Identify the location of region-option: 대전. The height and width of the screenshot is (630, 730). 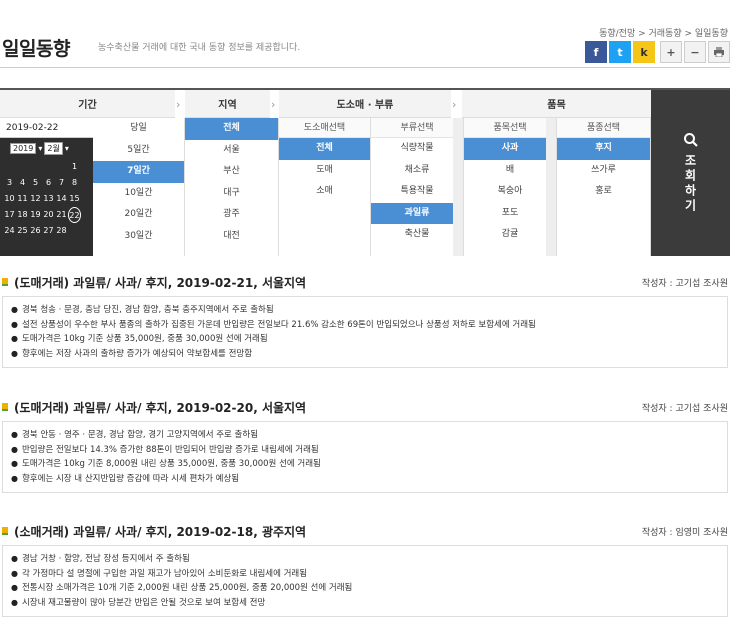
(231, 237).